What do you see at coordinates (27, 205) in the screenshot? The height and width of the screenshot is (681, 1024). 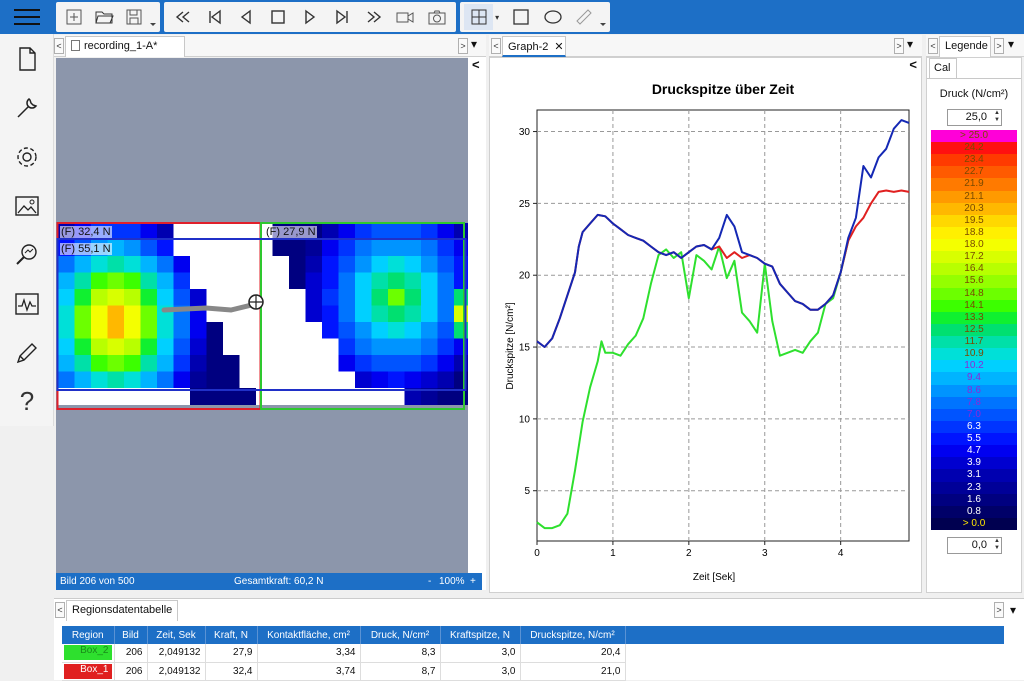 I see `image-icon` at bounding box center [27, 205].